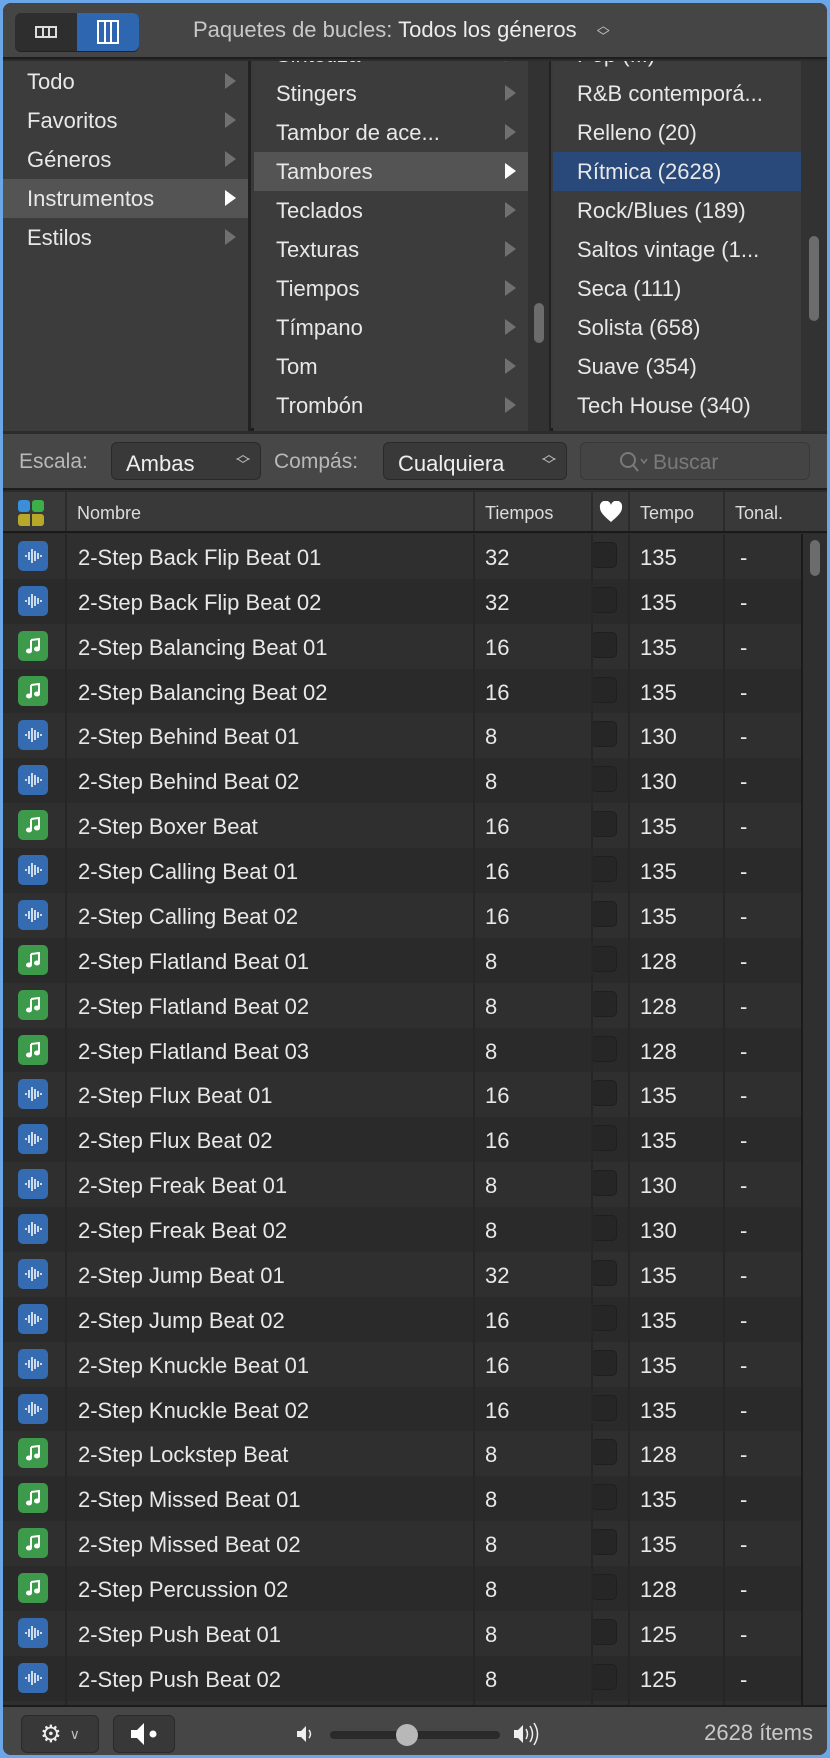 This screenshot has width=830, height=1758. Describe the element at coordinates (402, 1005) in the screenshot. I see `table-row: 2-Step Flatland Beat 02 8 128 -` at that location.